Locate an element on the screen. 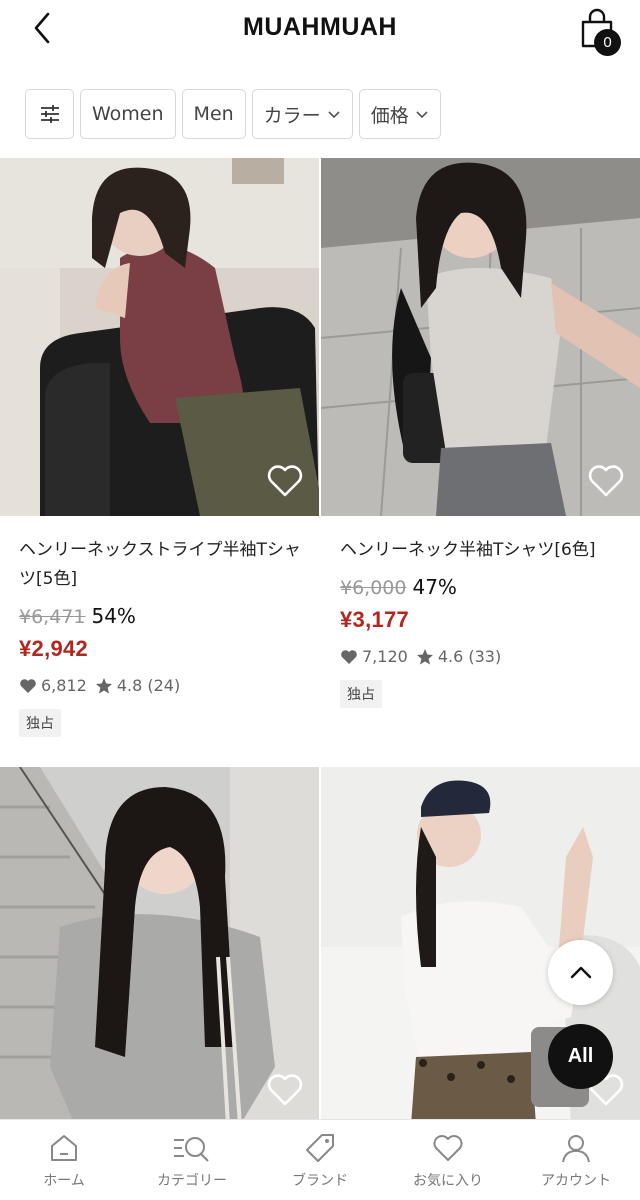 The width and height of the screenshot is (640, 1200). nav-home: ホーム is located at coordinates (64, 1160).